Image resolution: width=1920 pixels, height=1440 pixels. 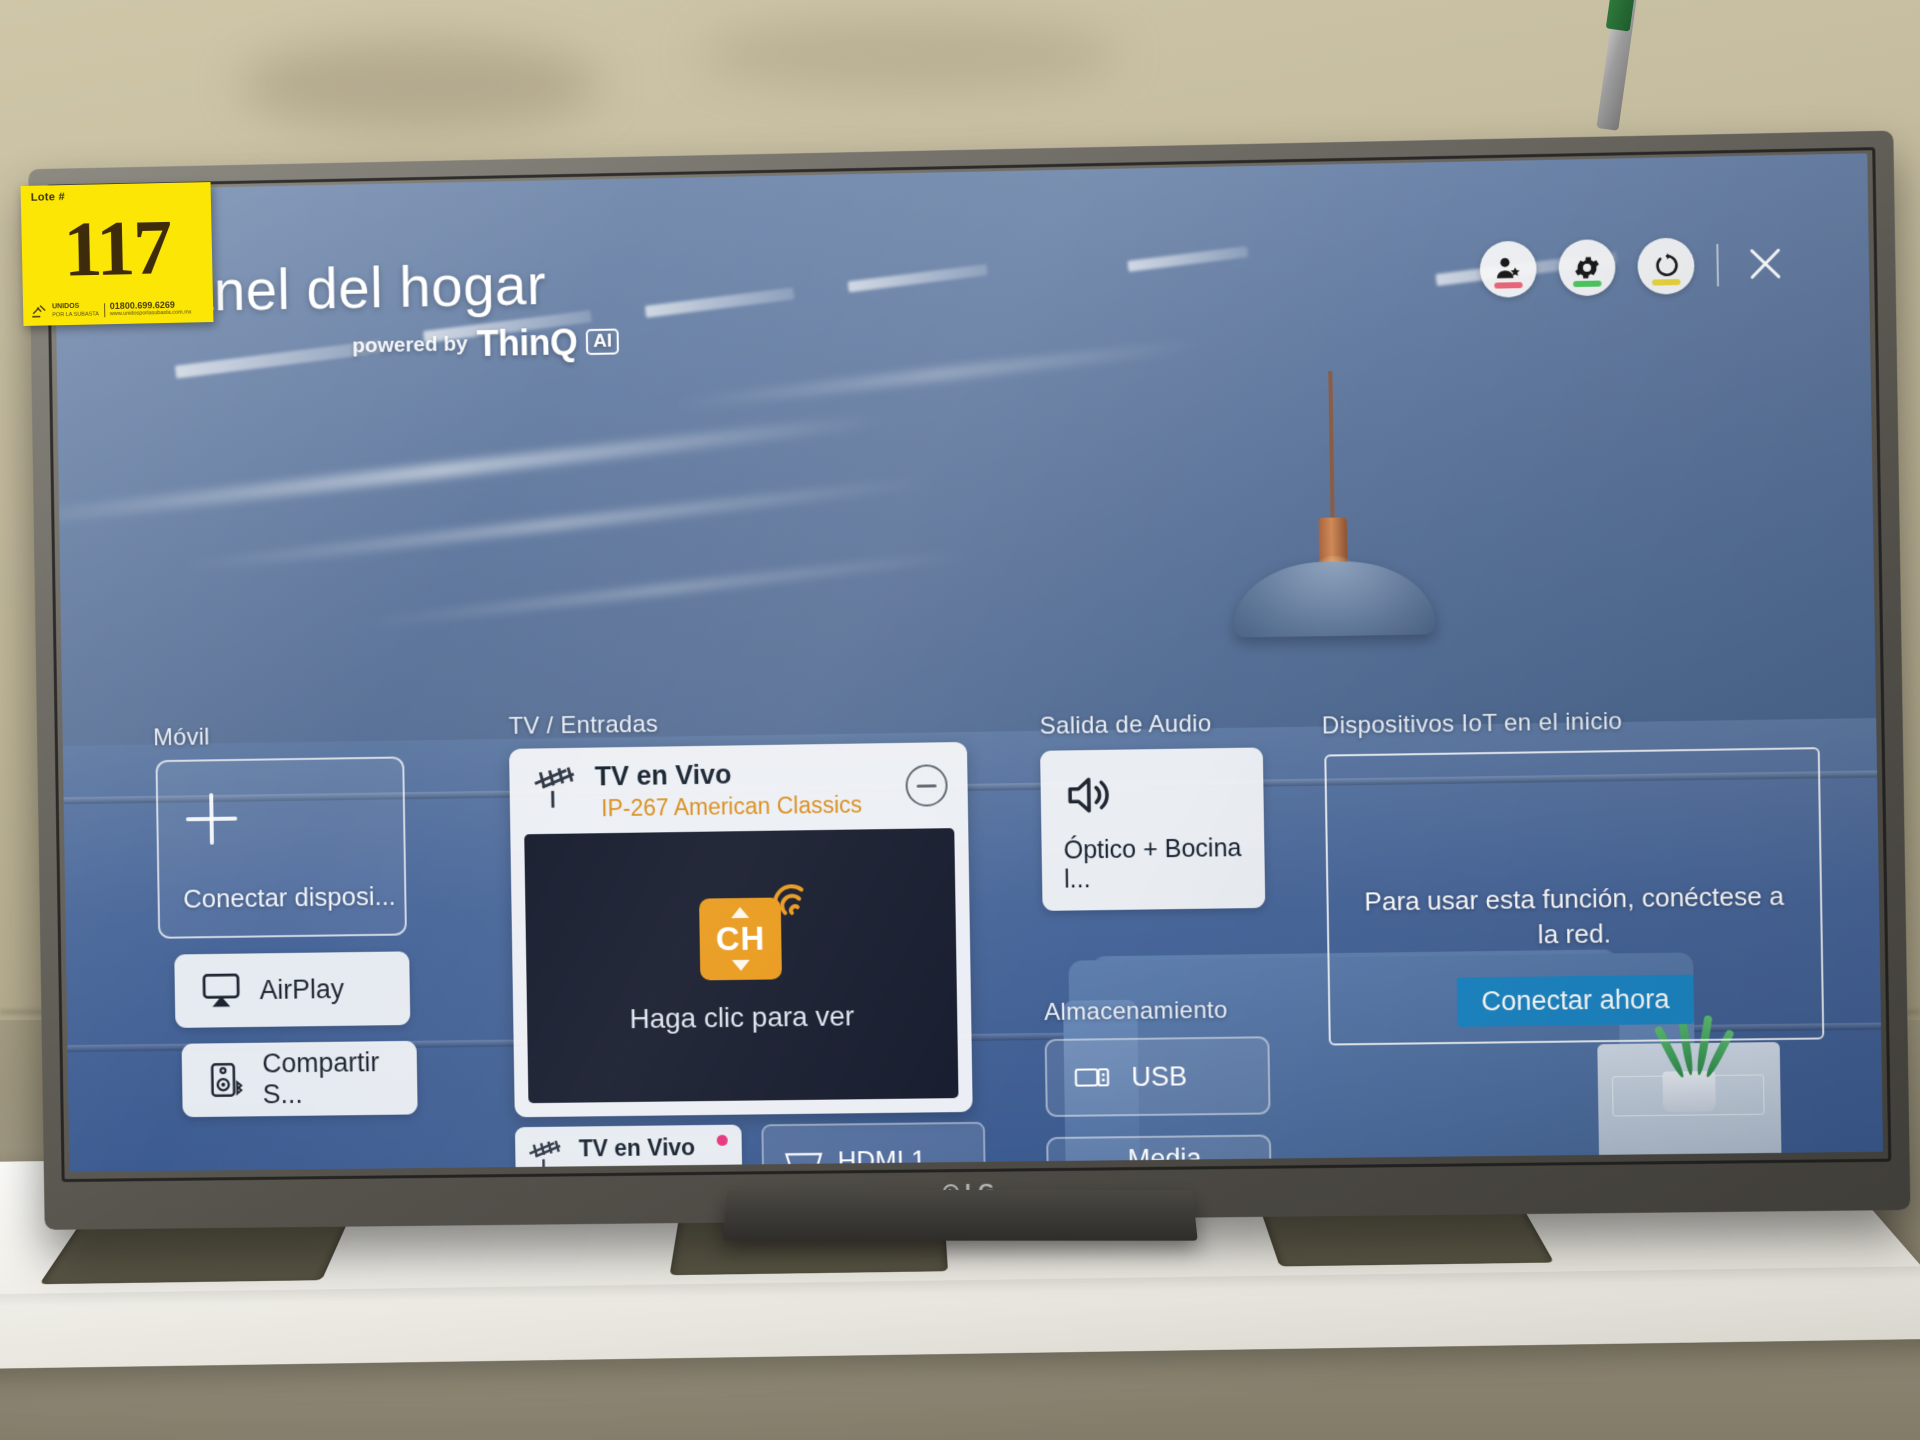 I want to click on header-actions, so click(x=1634, y=267).